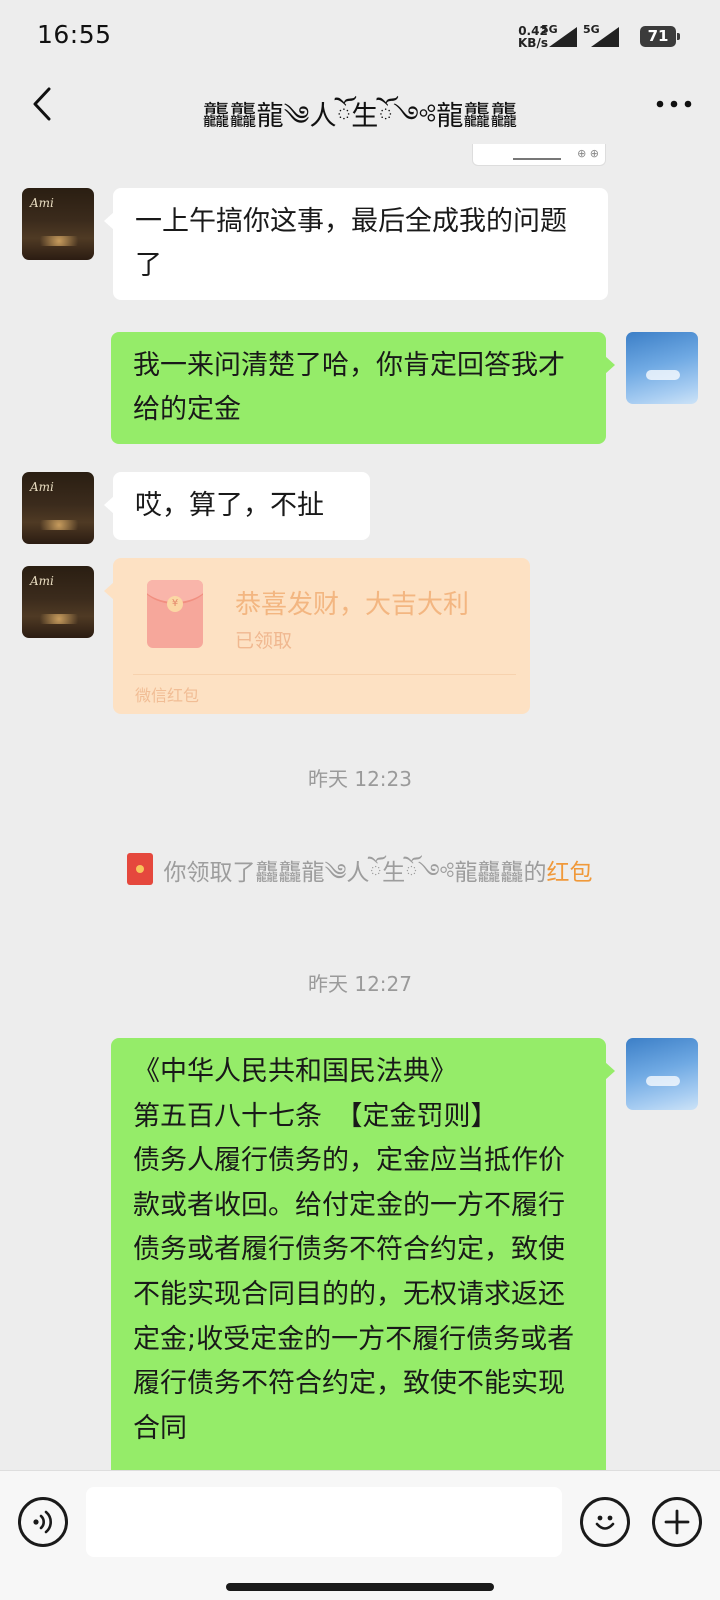  I want to click on smiley-icon, so click(605, 1522).